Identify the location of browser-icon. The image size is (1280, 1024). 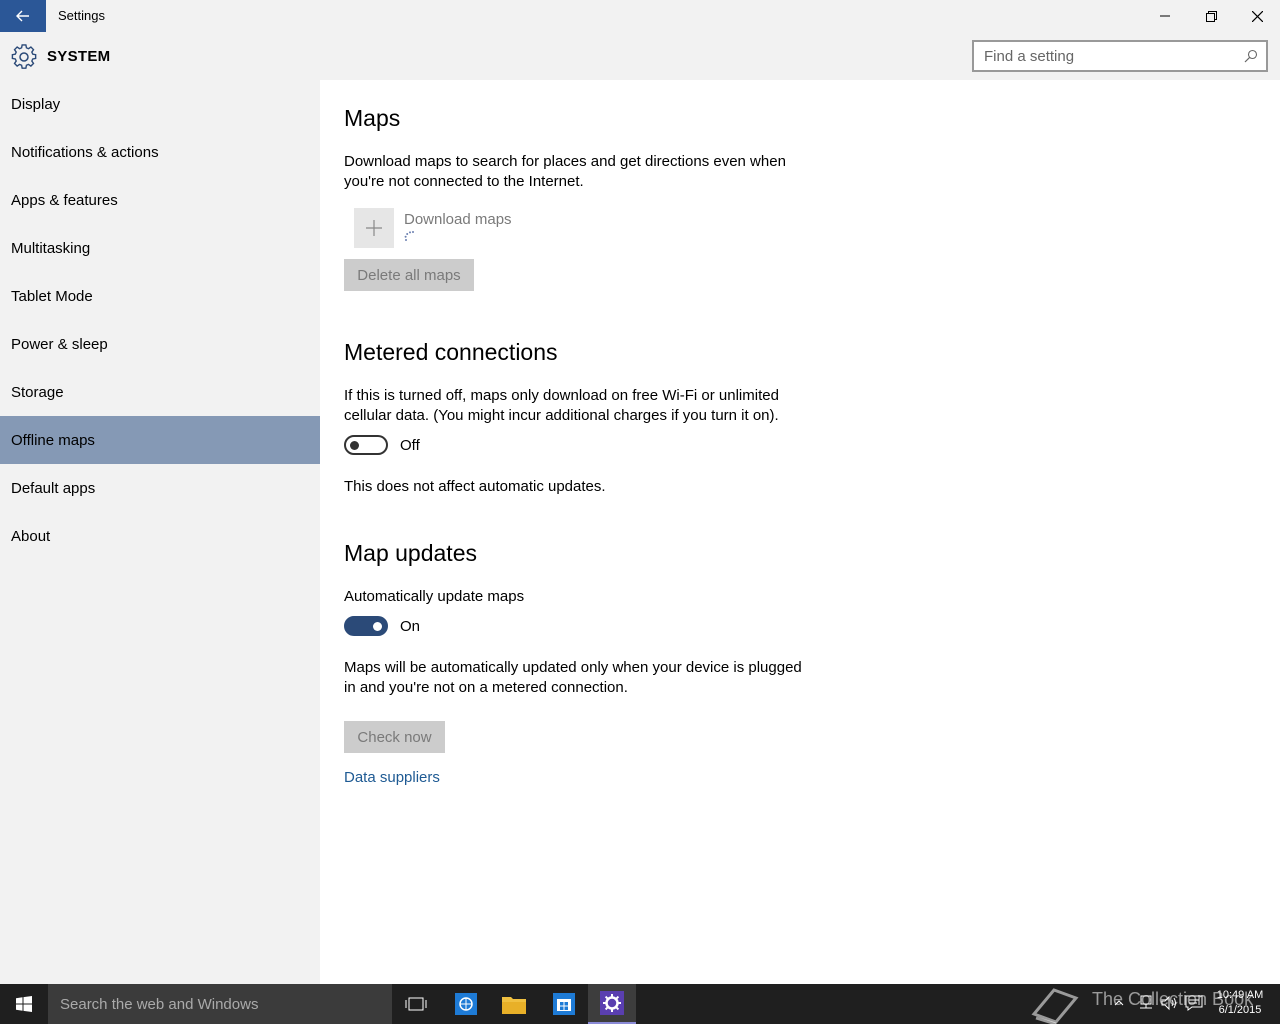
(466, 1004).